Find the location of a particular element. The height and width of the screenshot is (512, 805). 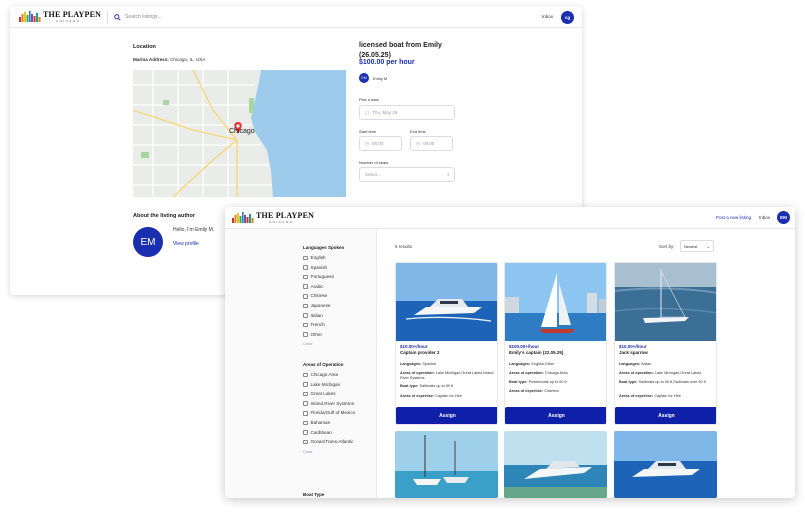

user-avatar: cg is located at coordinates (567, 17).